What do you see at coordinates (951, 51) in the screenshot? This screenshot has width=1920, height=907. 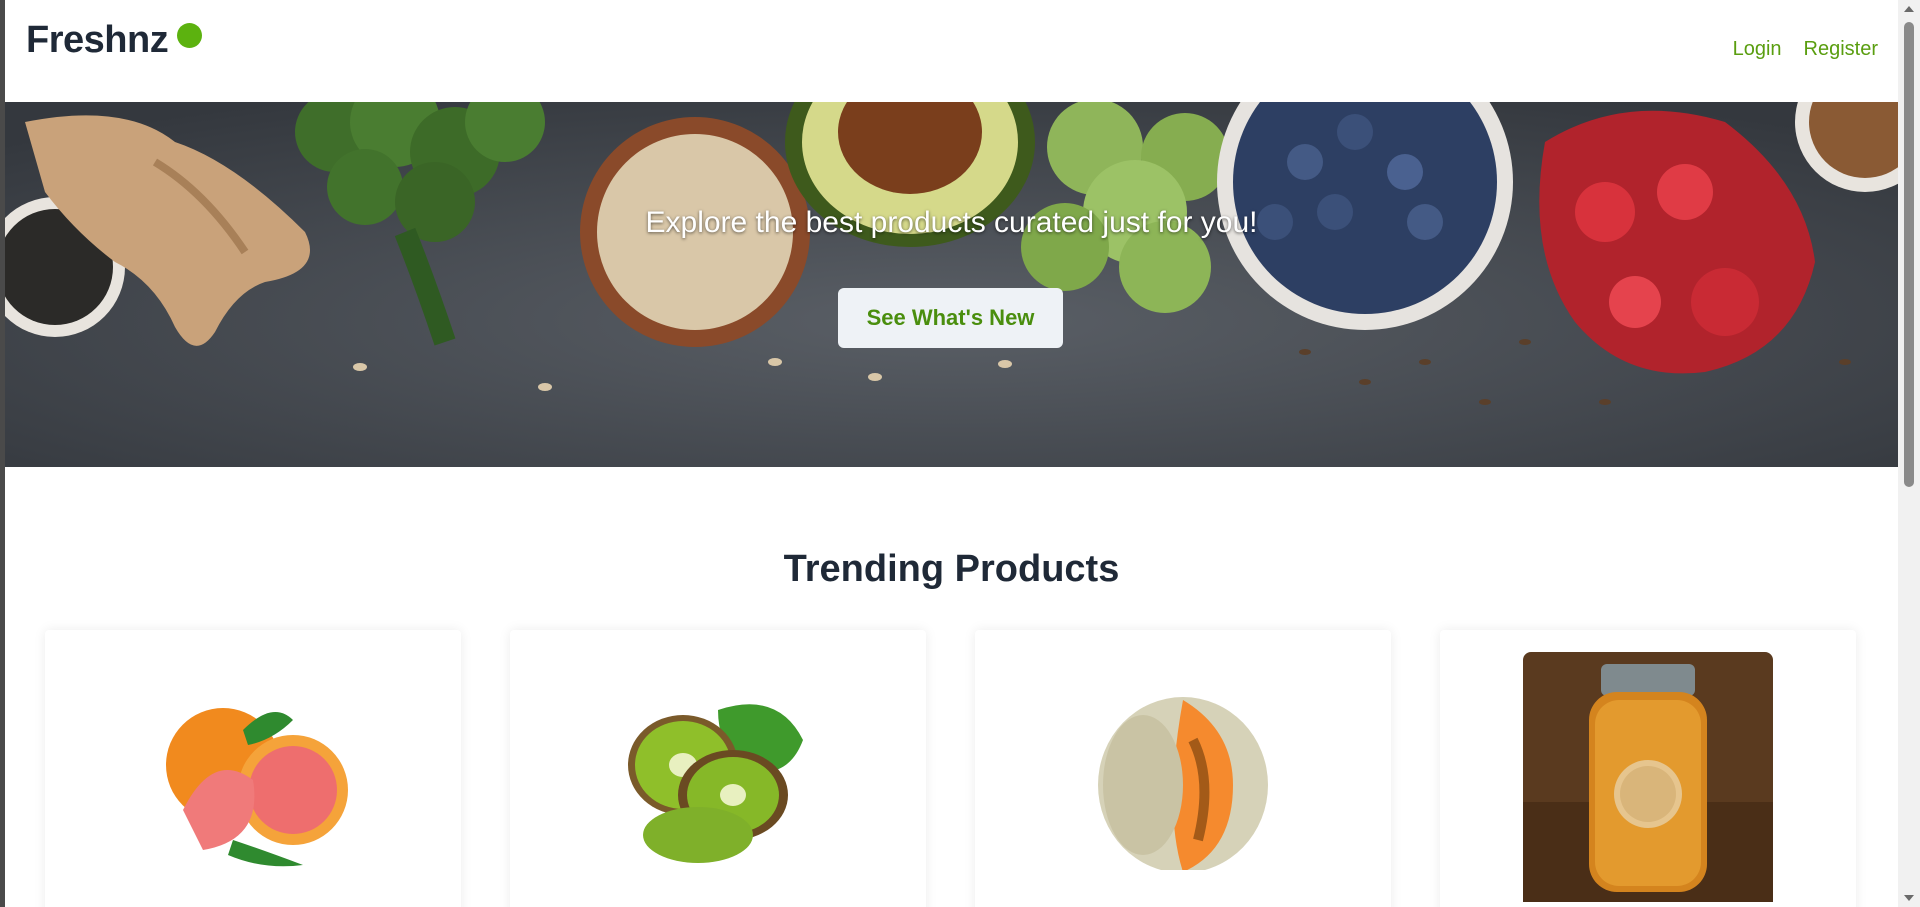 I see `site-header: Freshnz Login Register` at bounding box center [951, 51].